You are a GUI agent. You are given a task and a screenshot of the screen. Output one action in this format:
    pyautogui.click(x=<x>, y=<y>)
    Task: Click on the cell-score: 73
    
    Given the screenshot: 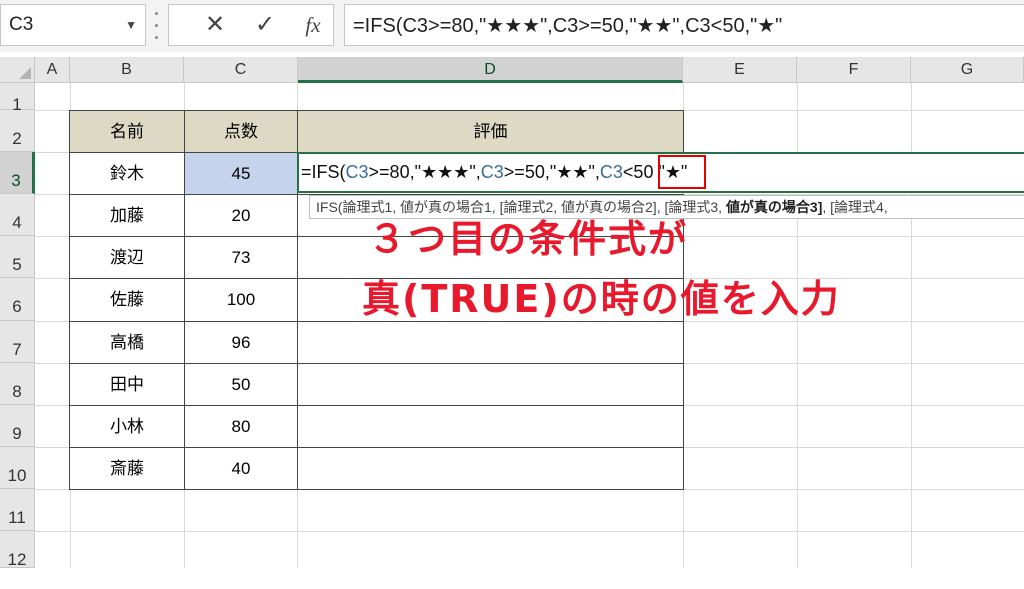 What is the action you would take?
    pyautogui.click(x=241, y=257)
    